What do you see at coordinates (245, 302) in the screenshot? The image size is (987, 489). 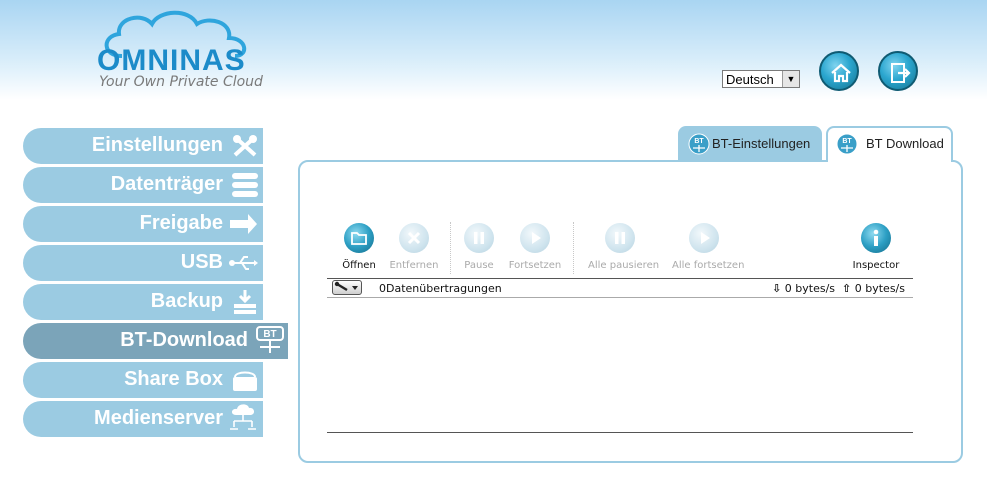 I see `backup-icon` at bounding box center [245, 302].